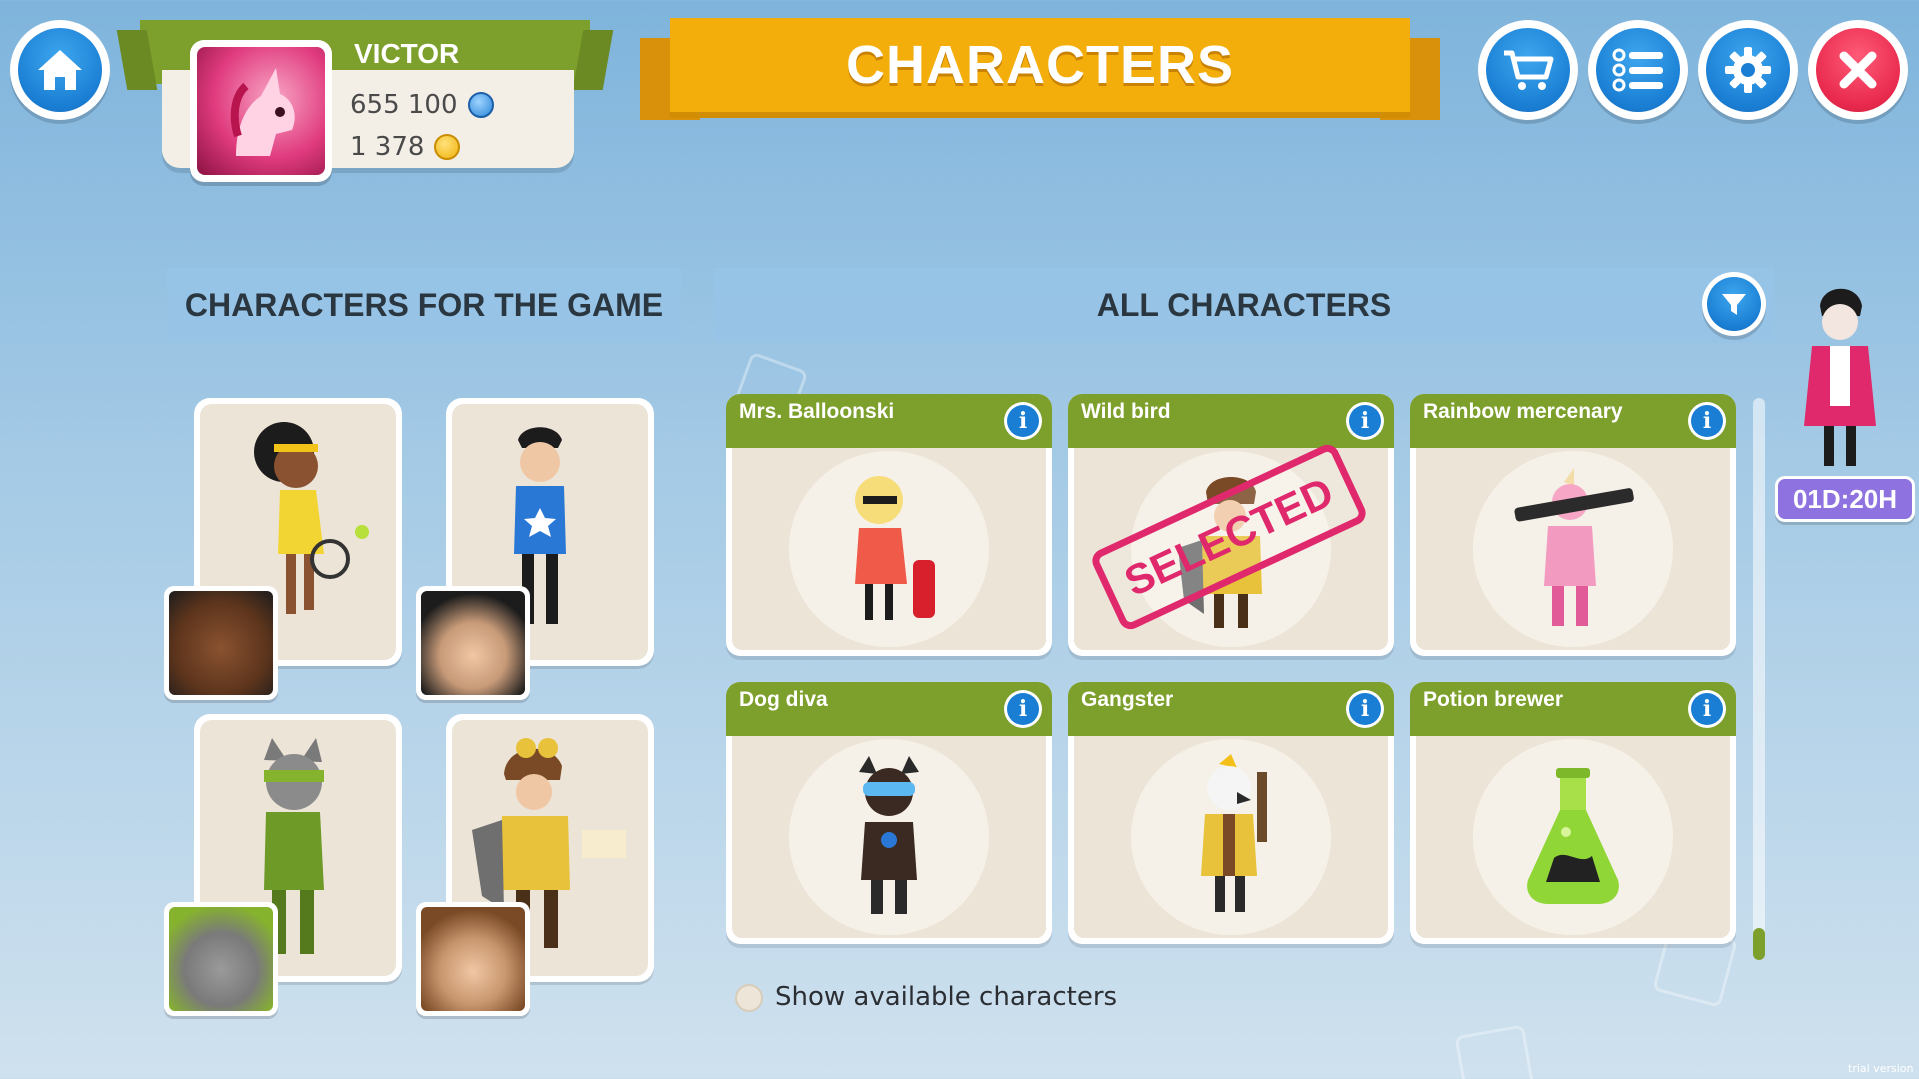 The image size is (1919, 1079). I want to click on close-icon, so click(1858, 70).